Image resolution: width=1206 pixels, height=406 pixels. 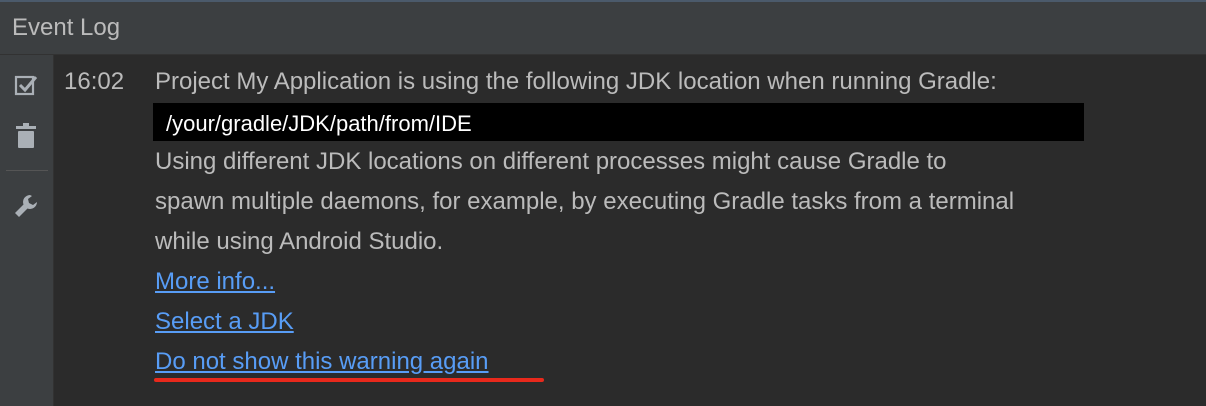 What do you see at coordinates (603, 27) in the screenshot?
I see `tool-window-header: Event Log` at bounding box center [603, 27].